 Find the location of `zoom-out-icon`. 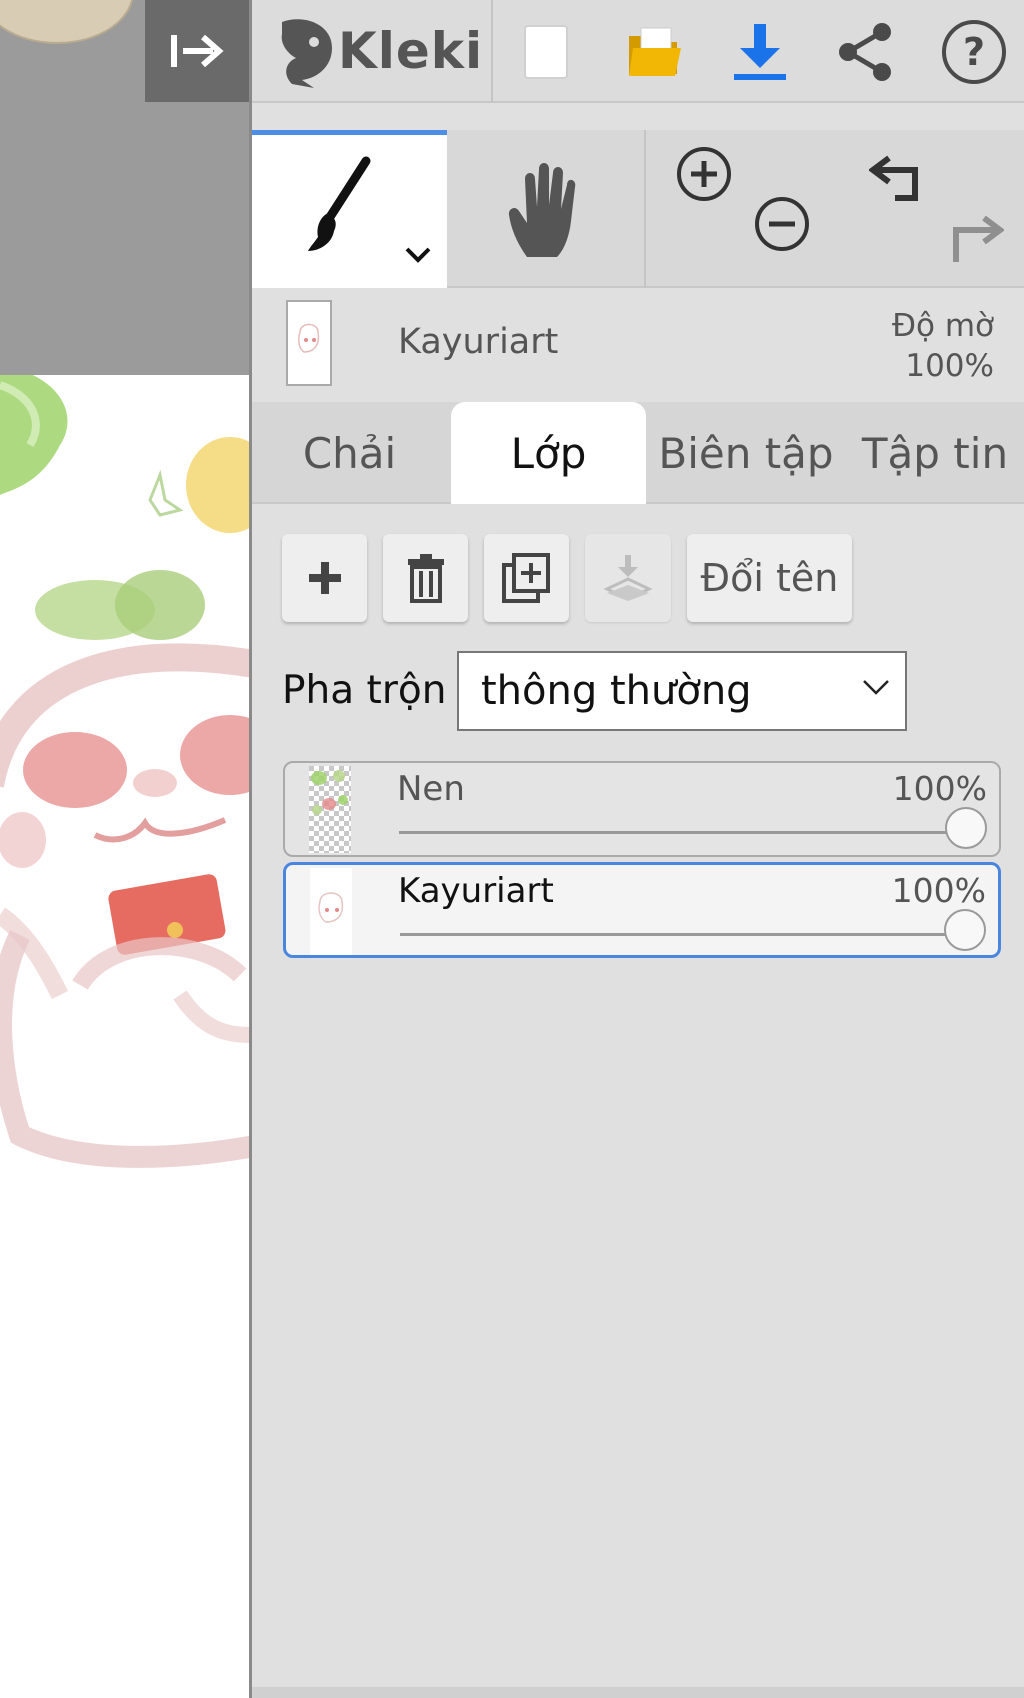

zoom-out-icon is located at coordinates (782, 224).